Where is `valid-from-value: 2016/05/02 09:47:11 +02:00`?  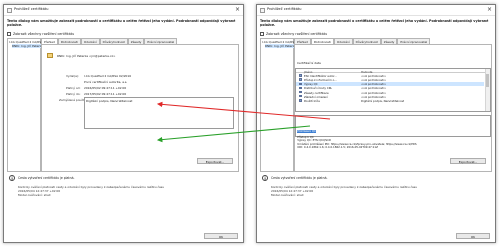 valid-from-value: 2016/05/02 09:47:11 +02:00 is located at coordinates (105, 88).